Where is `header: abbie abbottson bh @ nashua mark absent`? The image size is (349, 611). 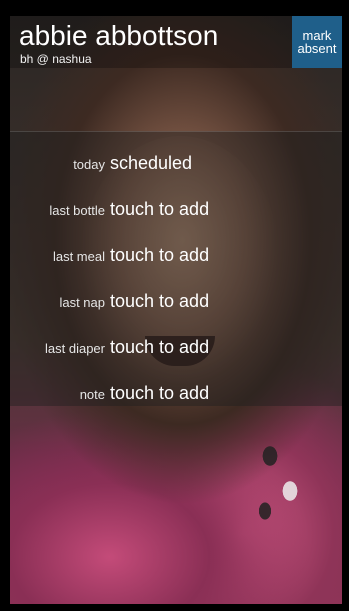
header: abbie abbottson bh @ nashua mark absent is located at coordinates (176, 42).